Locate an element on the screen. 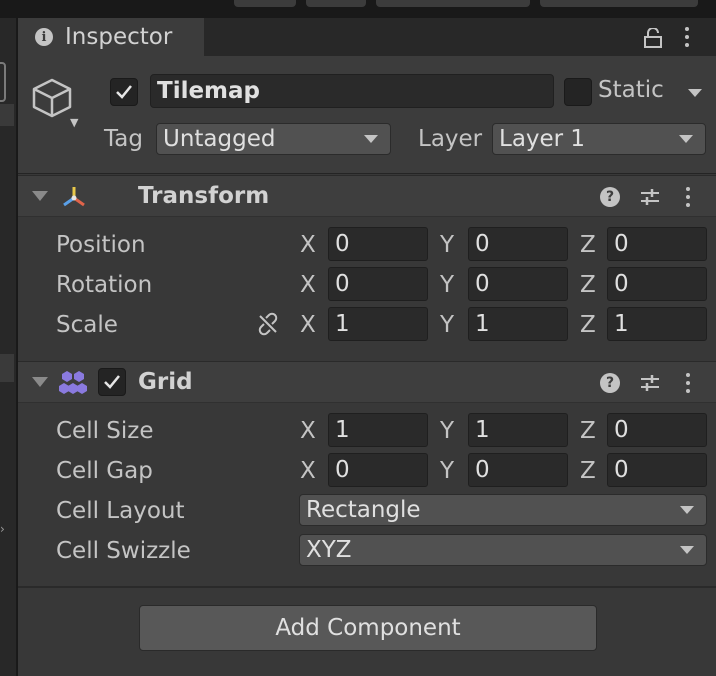 Image resolution: width=716 pixels, height=676 pixels. static-label: Static is located at coordinates (631, 90).